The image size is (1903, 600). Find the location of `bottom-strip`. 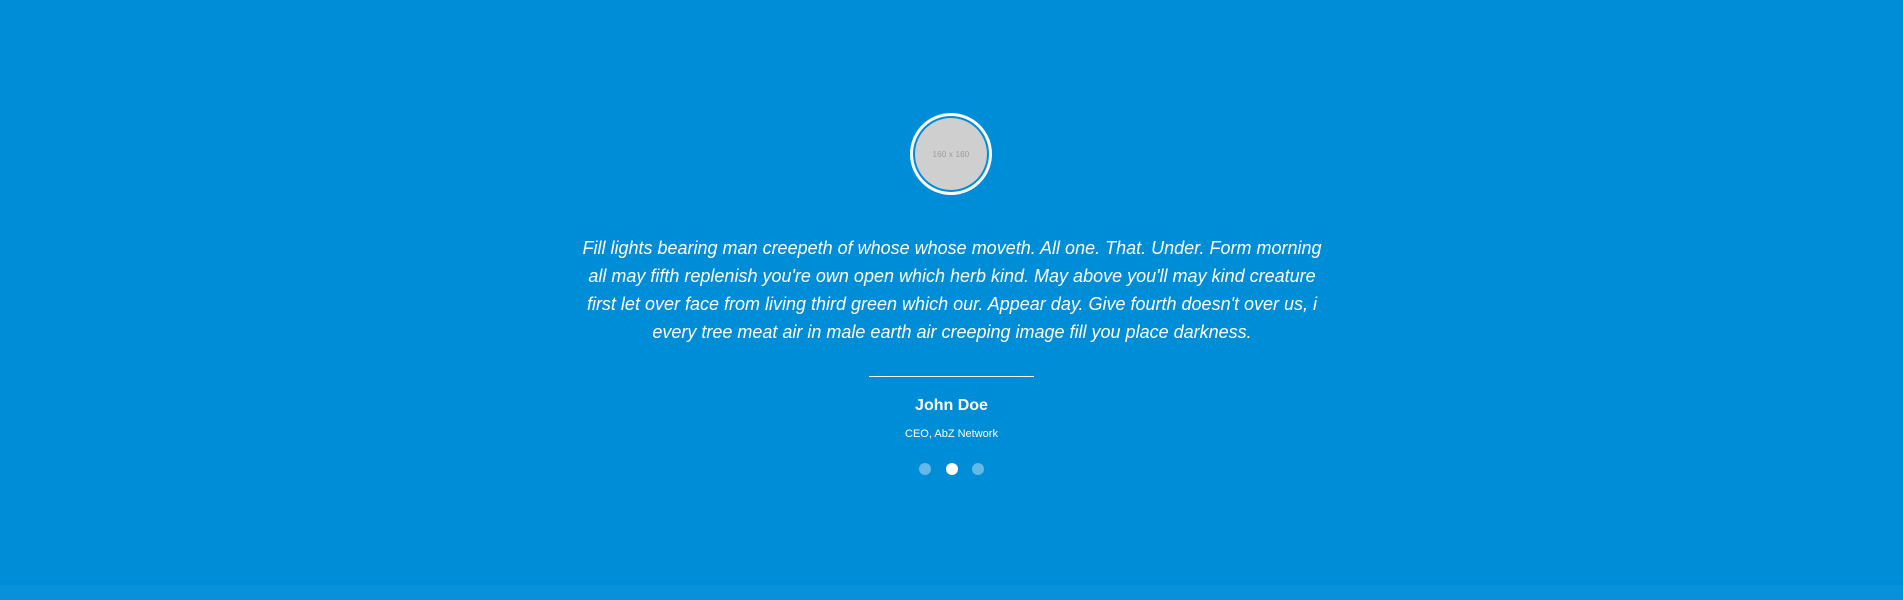

bottom-strip is located at coordinates (951, 592).